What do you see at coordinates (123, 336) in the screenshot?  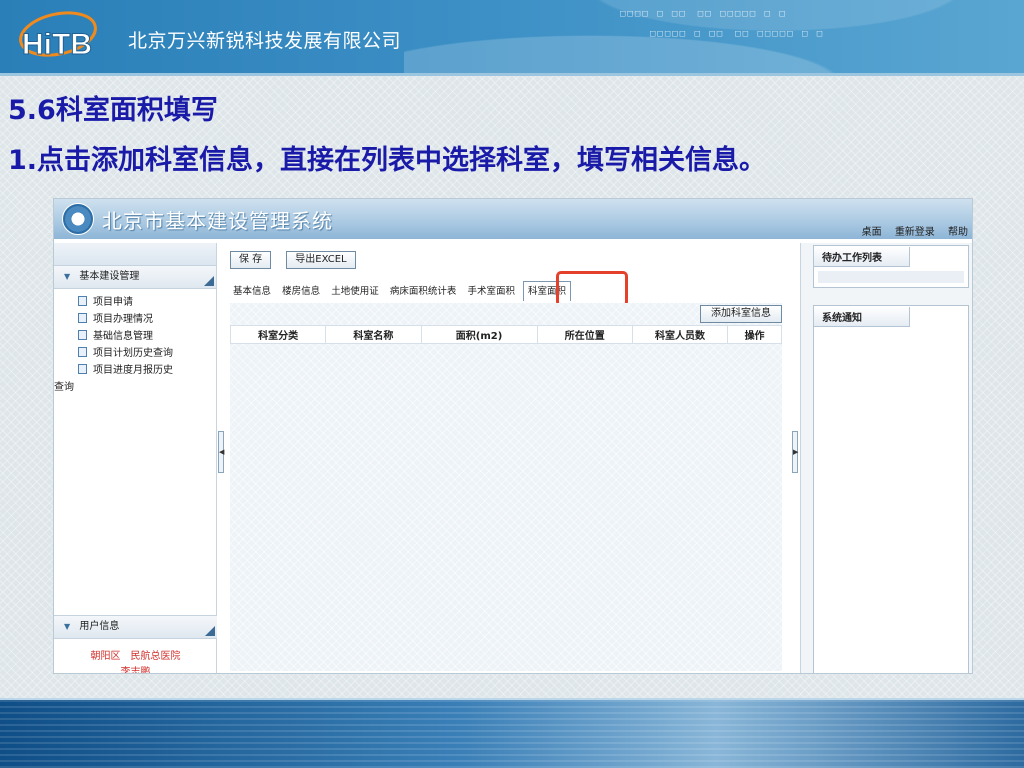 I see `sidebar-item-label: 基础信息管理` at bounding box center [123, 336].